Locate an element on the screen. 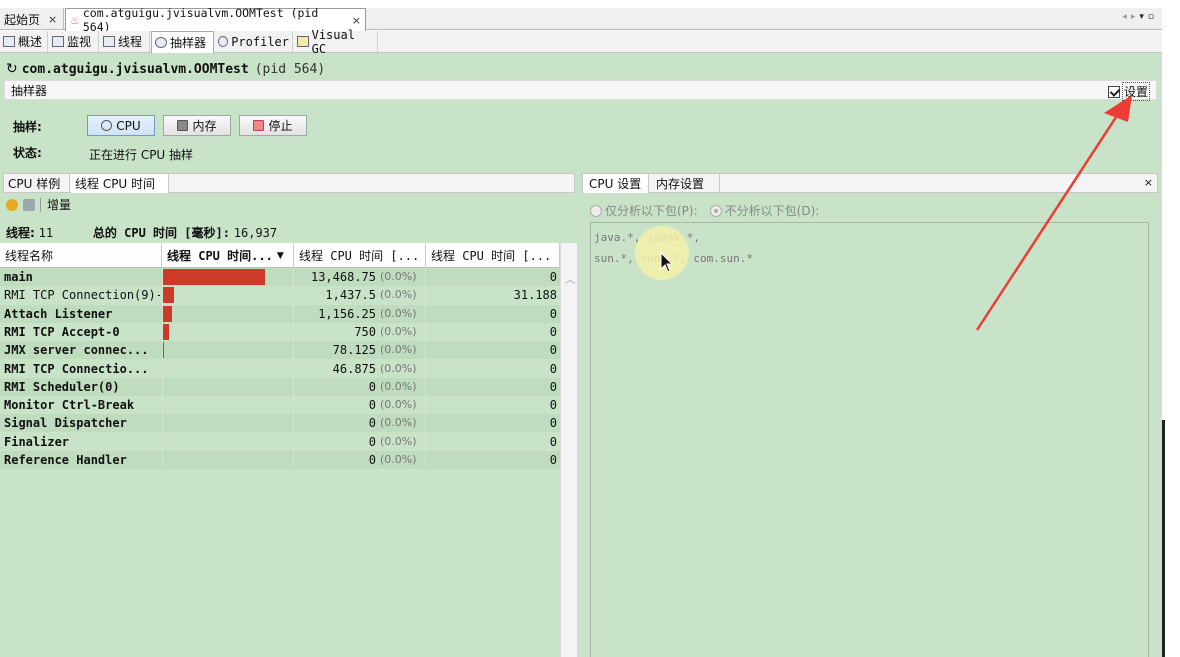 This screenshot has width=1180, height=657. table-scrollbar: ︿ is located at coordinates (568, 450).